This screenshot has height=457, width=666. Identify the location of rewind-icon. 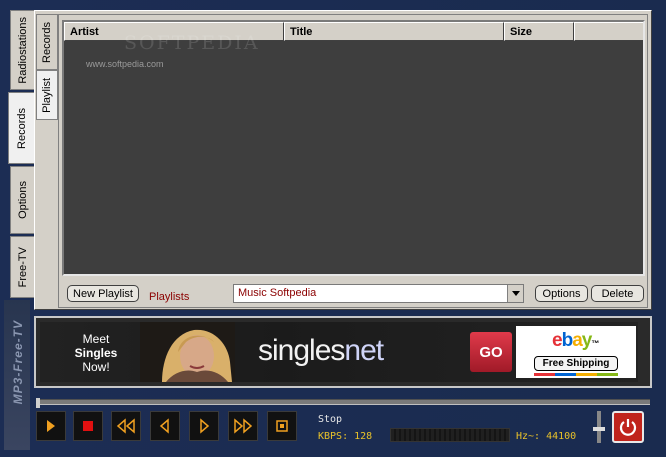
(125, 426).